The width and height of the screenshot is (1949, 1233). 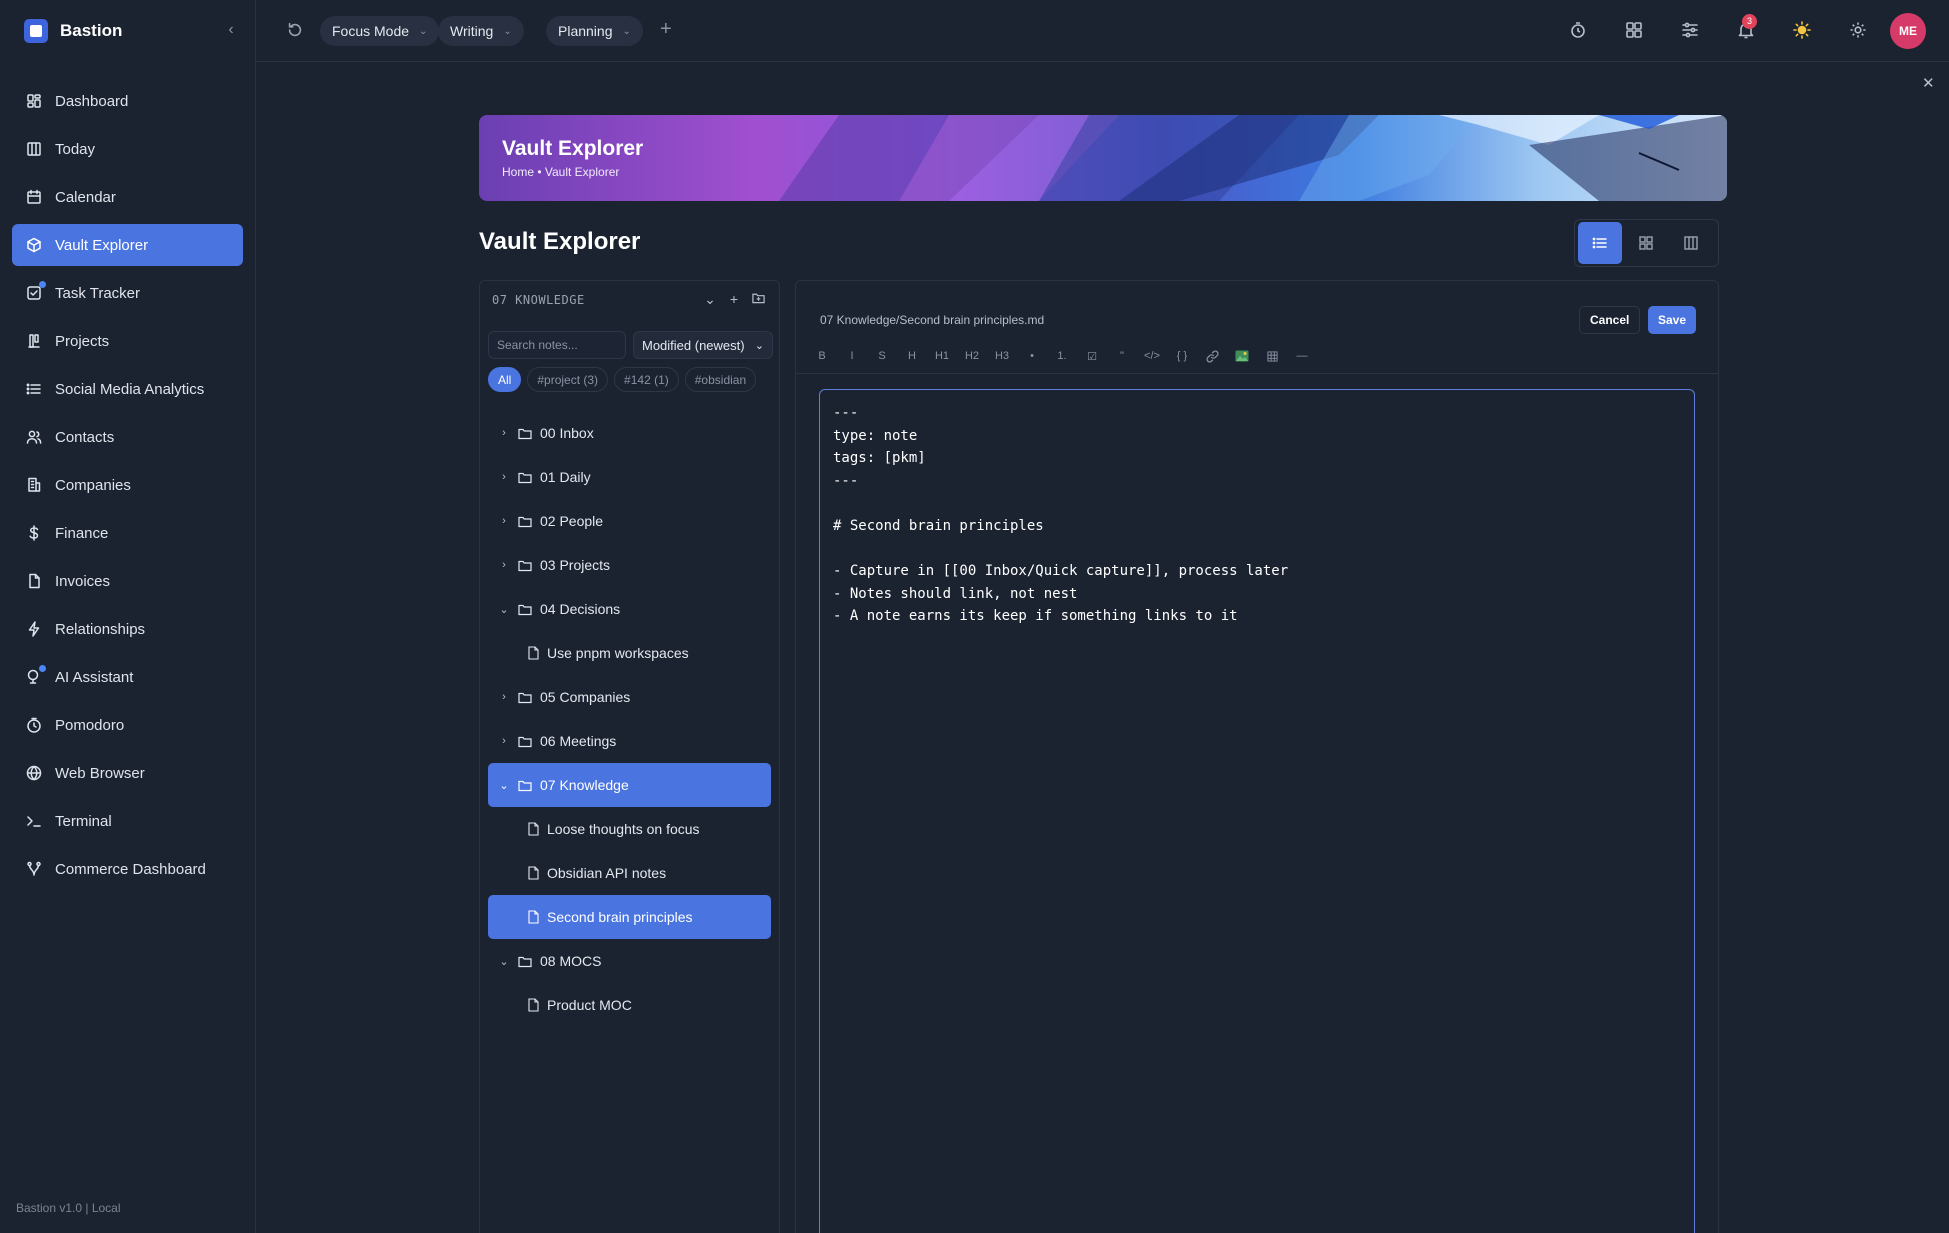 What do you see at coordinates (942, 356) in the screenshot?
I see `format-button: H1` at bounding box center [942, 356].